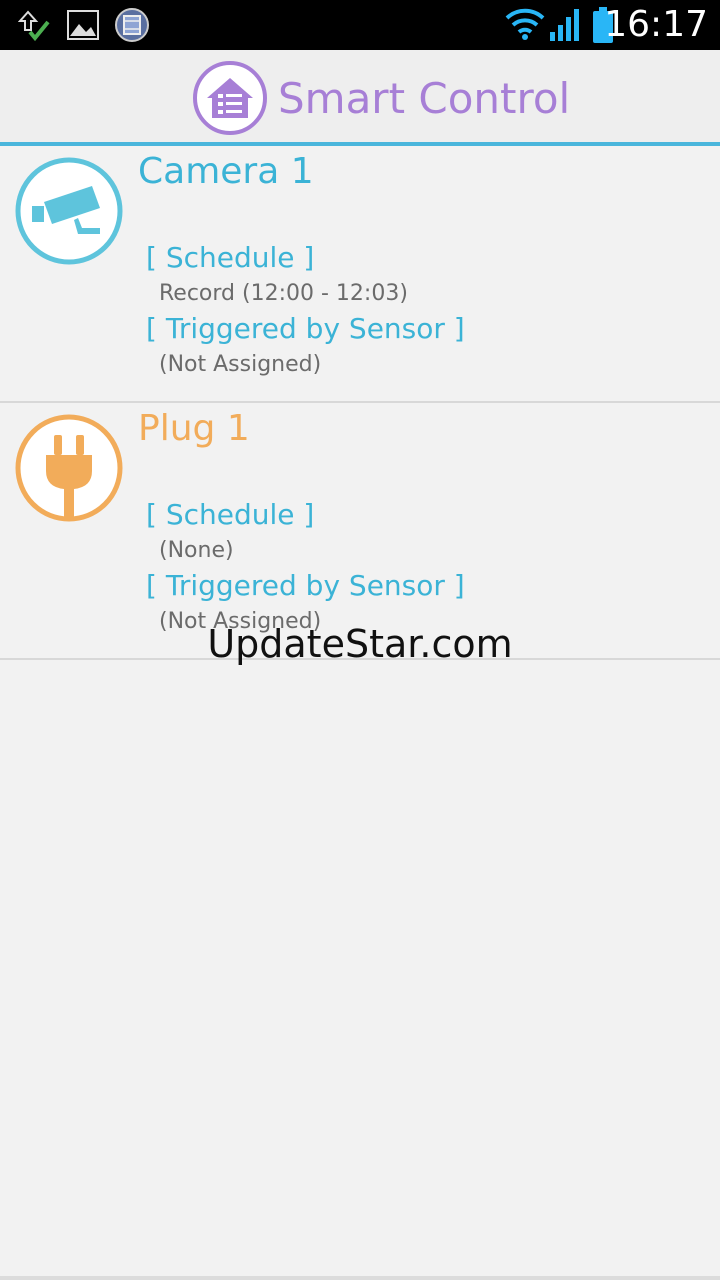 Image resolution: width=720 pixels, height=1280 pixels. What do you see at coordinates (196, 550) in the screenshot?
I see `schedule-value: (None)` at bounding box center [196, 550].